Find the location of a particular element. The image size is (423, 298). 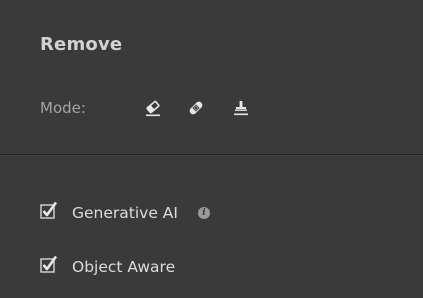

mode-label: Mode: is located at coordinates (63, 108).